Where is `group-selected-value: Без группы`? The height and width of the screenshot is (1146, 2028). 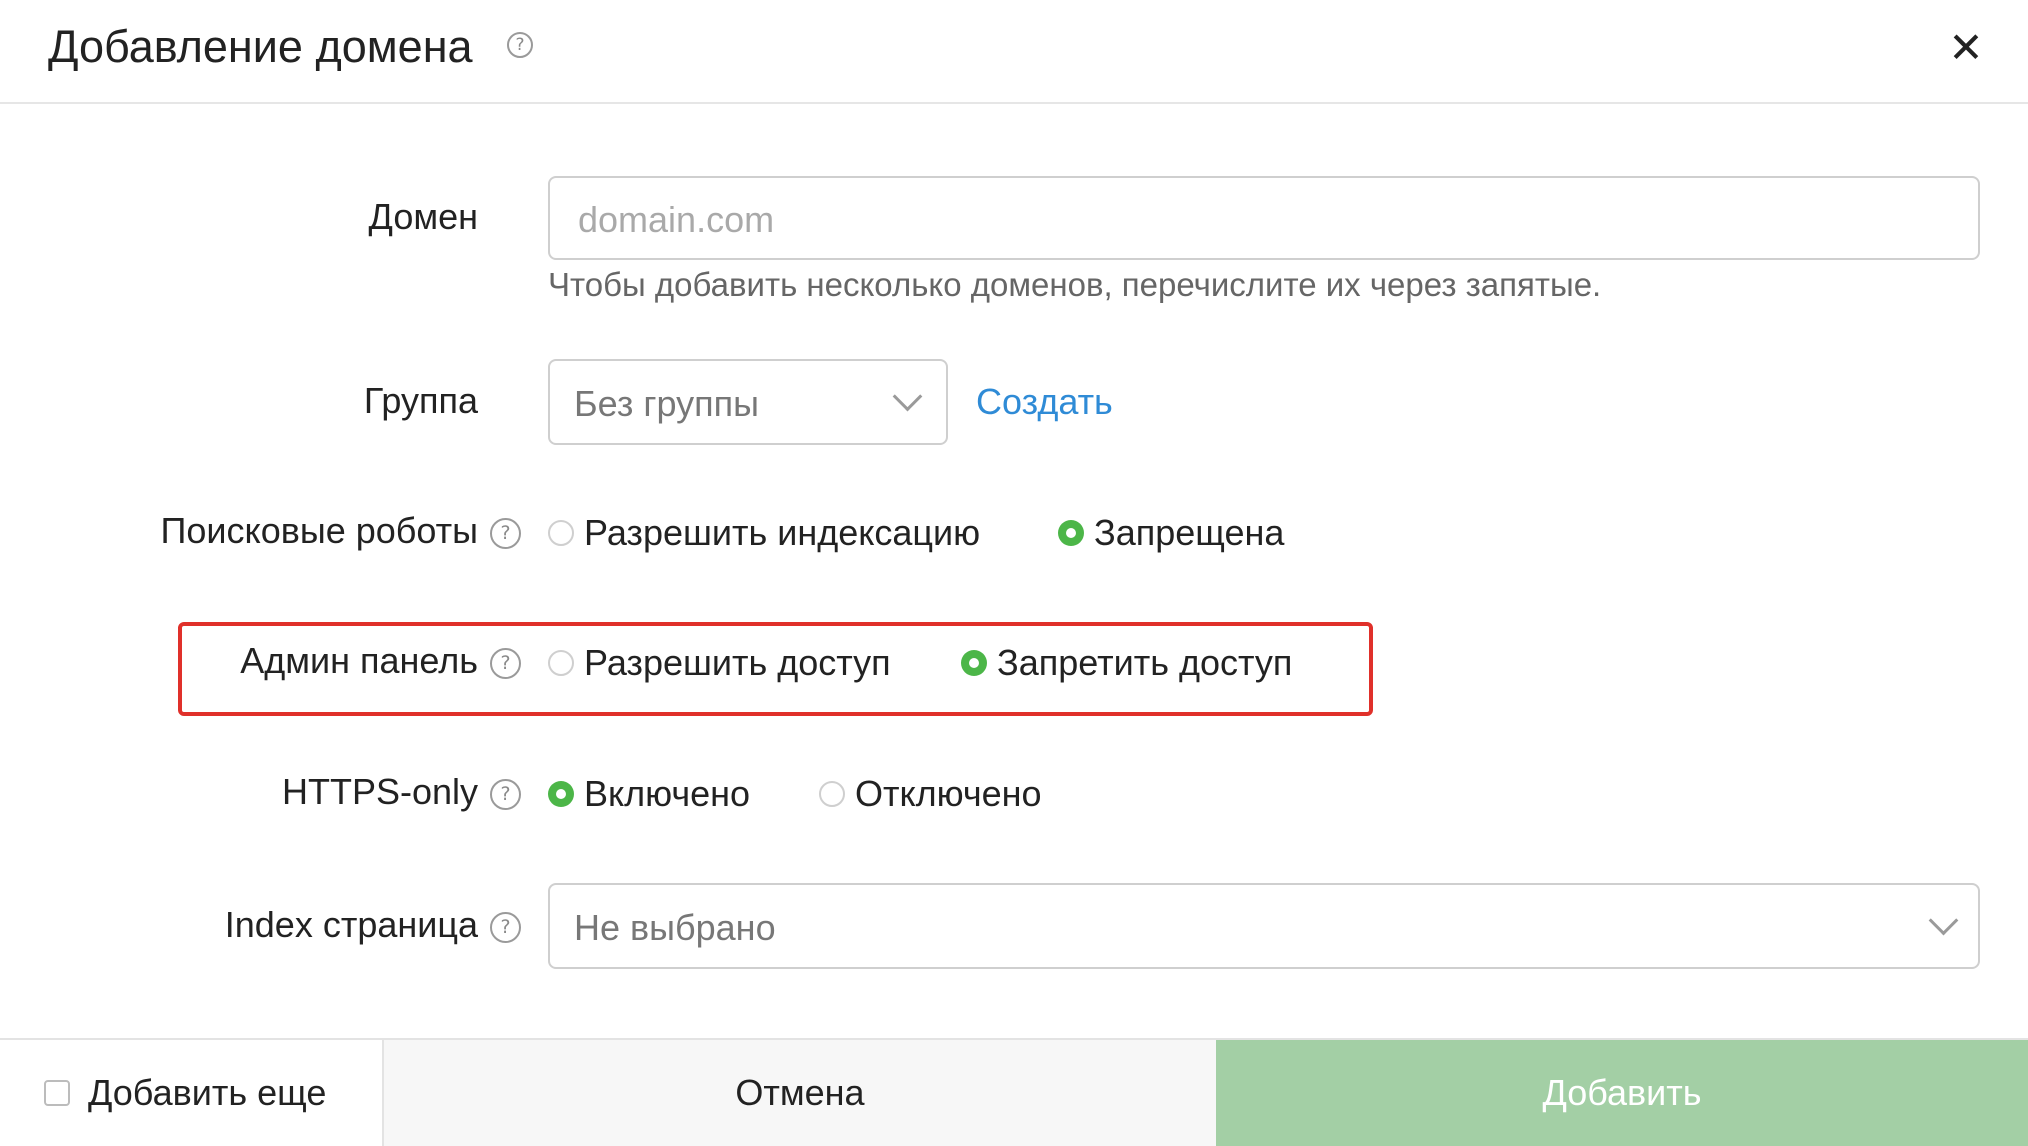 group-selected-value: Без группы is located at coordinates (666, 403).